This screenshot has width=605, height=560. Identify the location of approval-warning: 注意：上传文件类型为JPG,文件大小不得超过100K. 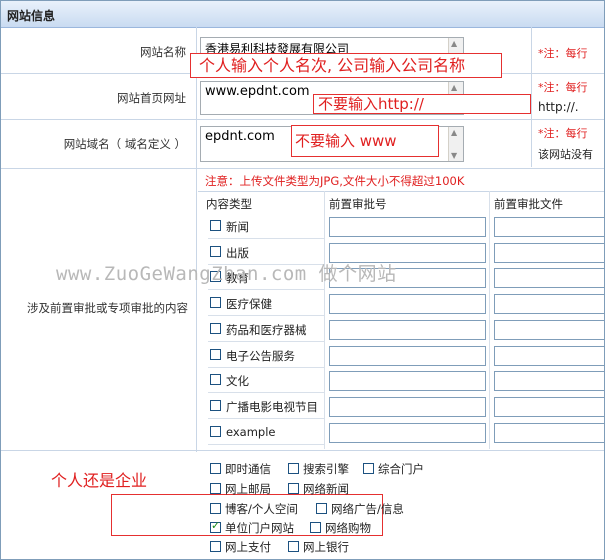
(335, 181).